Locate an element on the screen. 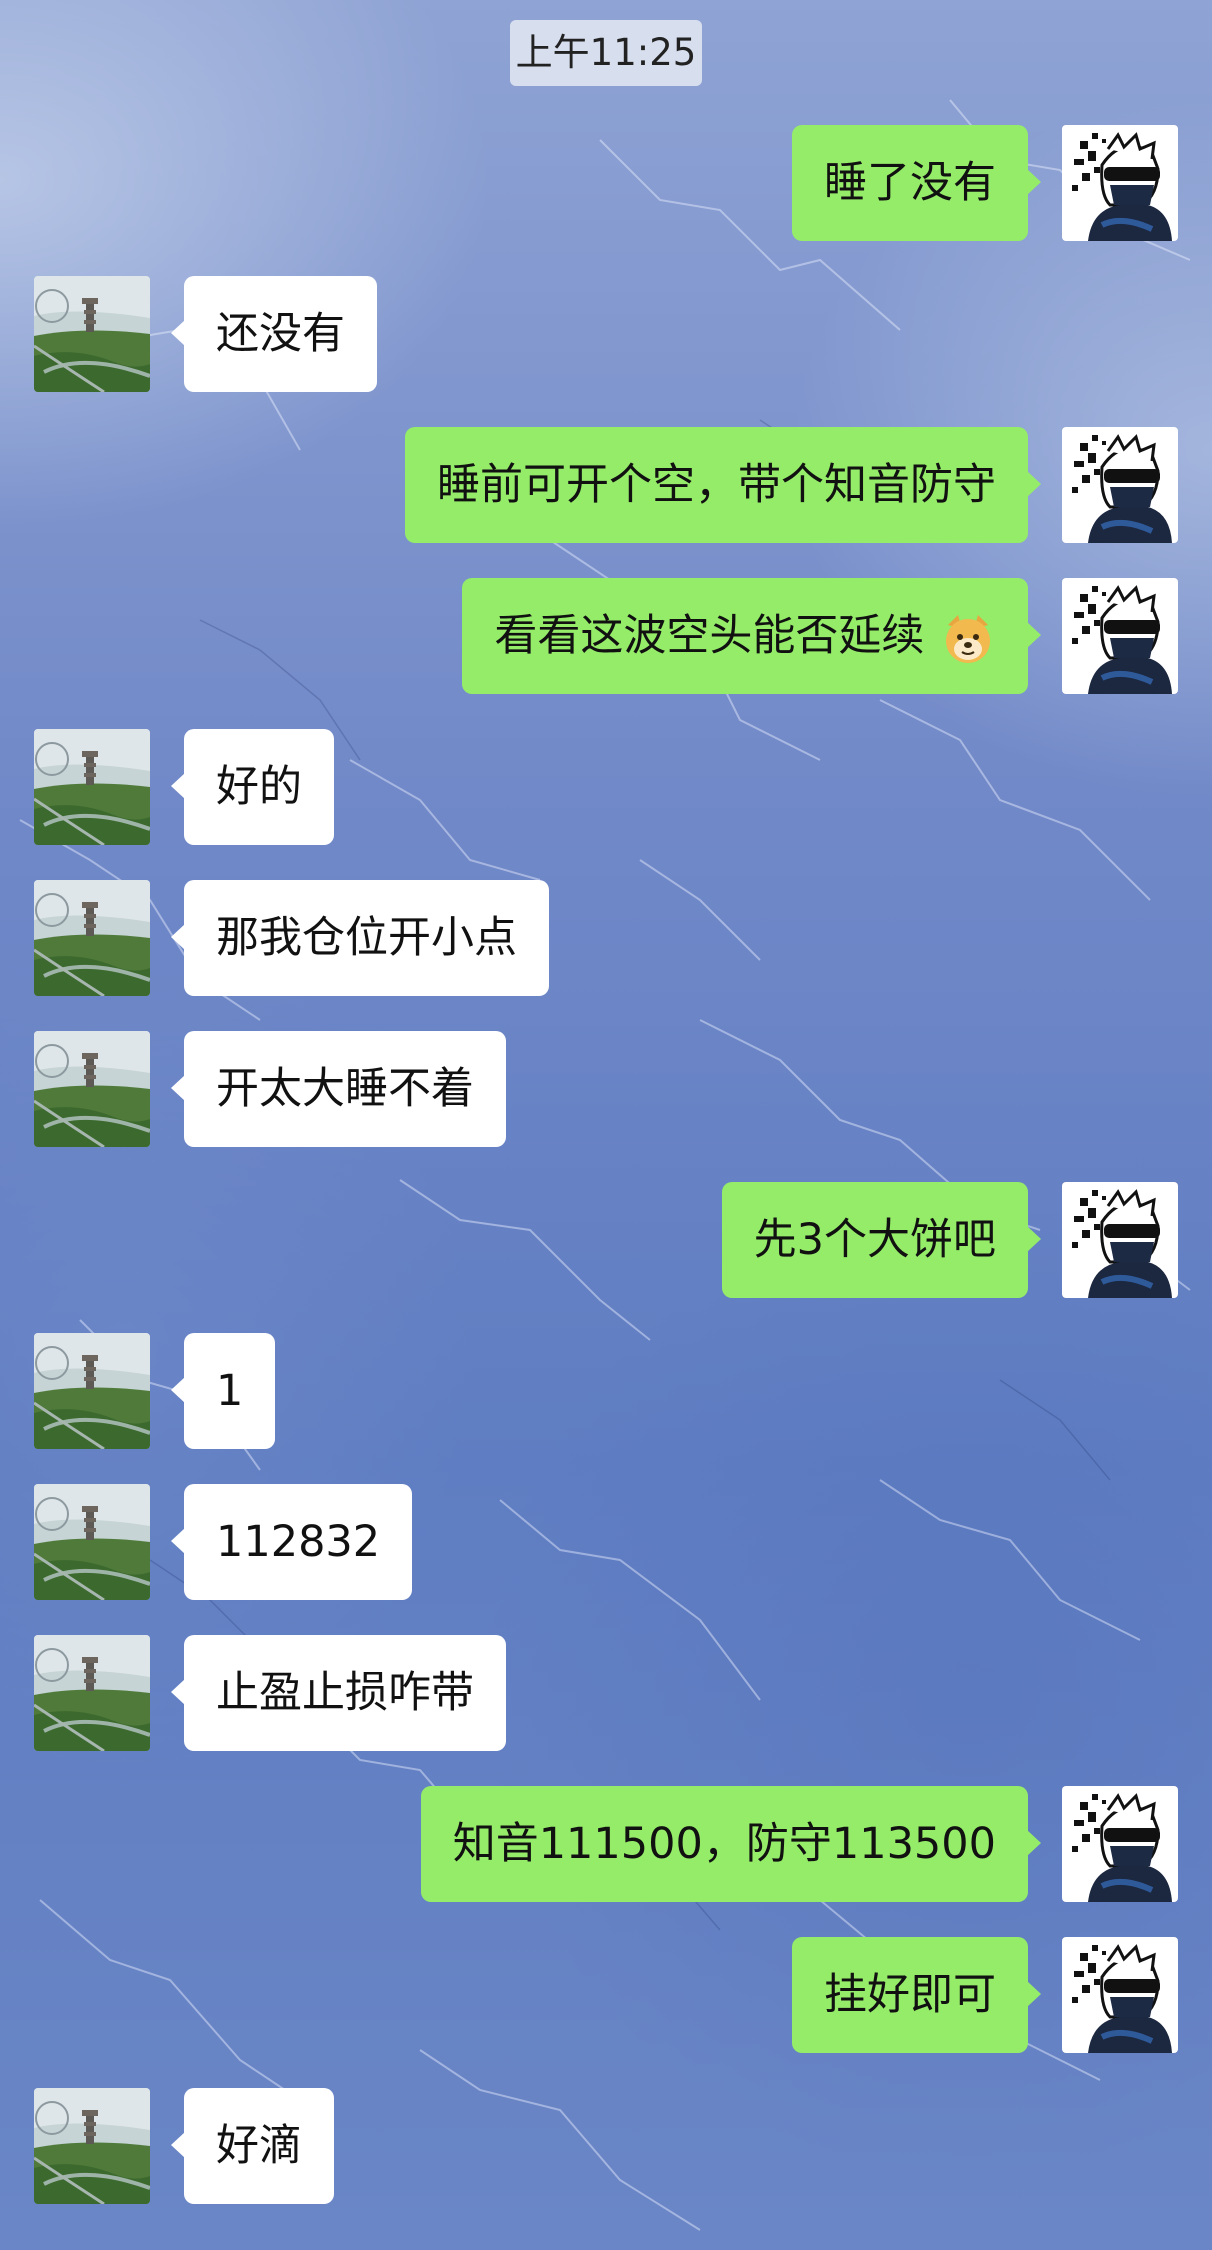 This screenshot has width=1212, height=2250. received-message-bubble: 好的 is located at coordinates (252, 787).